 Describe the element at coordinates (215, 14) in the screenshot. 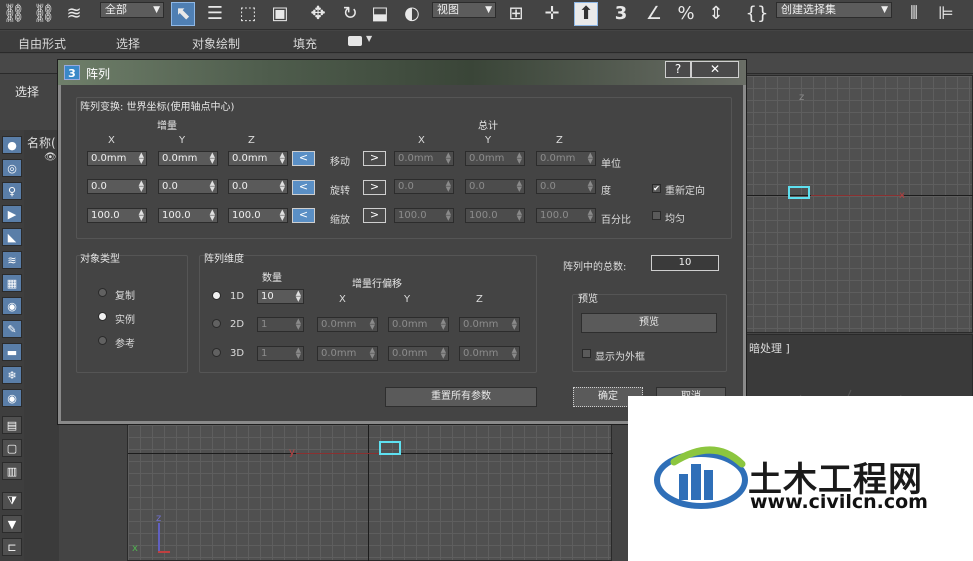

I see `select-by-name-icon: ☰` at that location.